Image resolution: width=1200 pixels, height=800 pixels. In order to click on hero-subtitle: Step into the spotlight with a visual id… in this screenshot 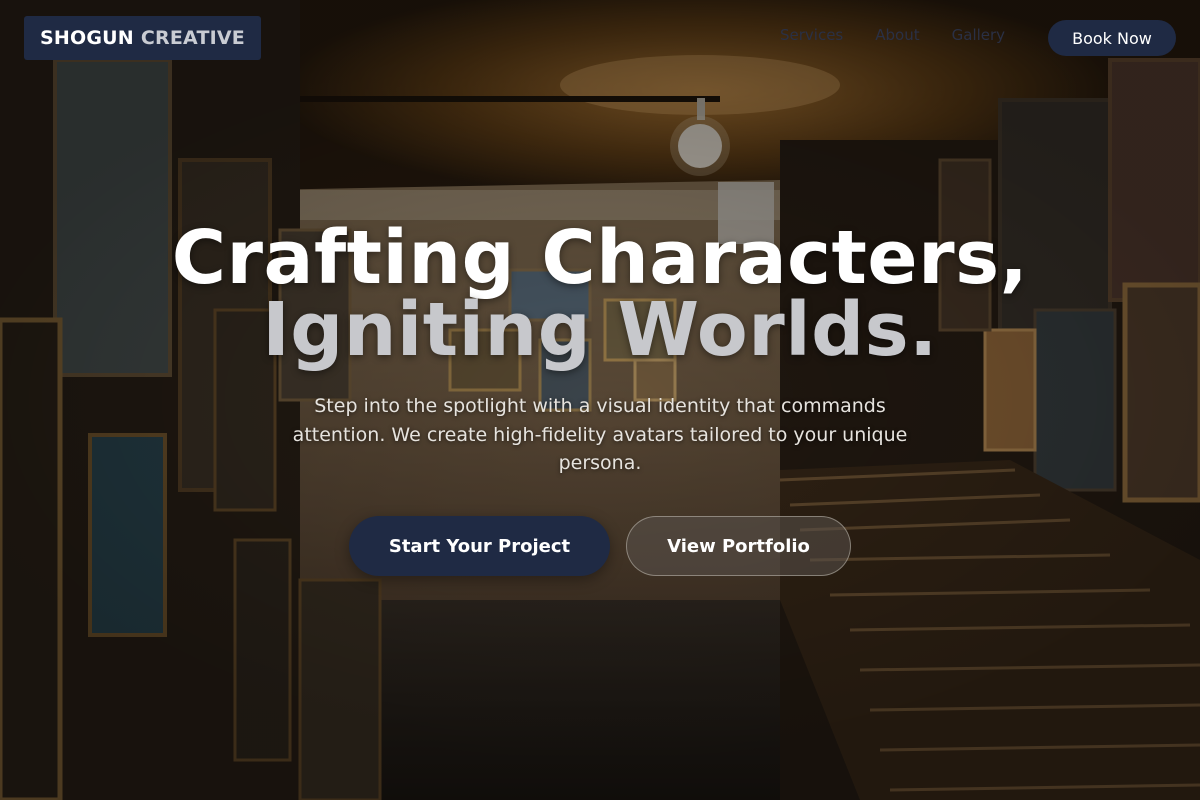, I will do `click(600, 434)`.